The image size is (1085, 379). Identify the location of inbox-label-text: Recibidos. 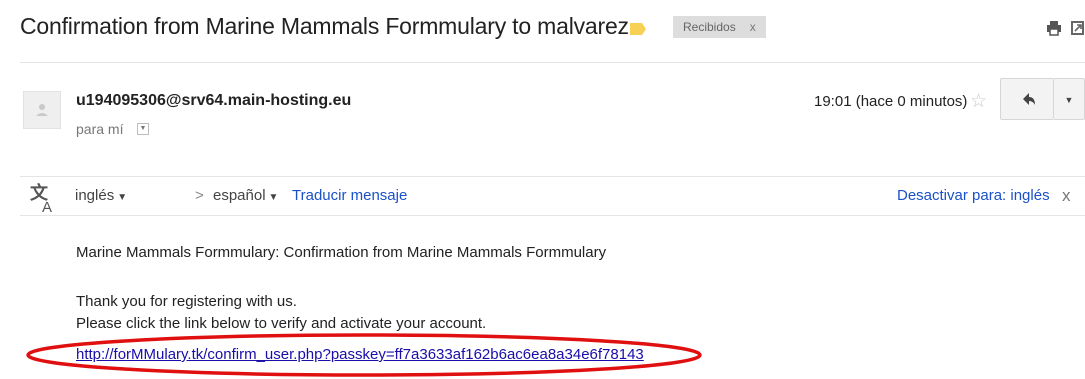
(709, 27).